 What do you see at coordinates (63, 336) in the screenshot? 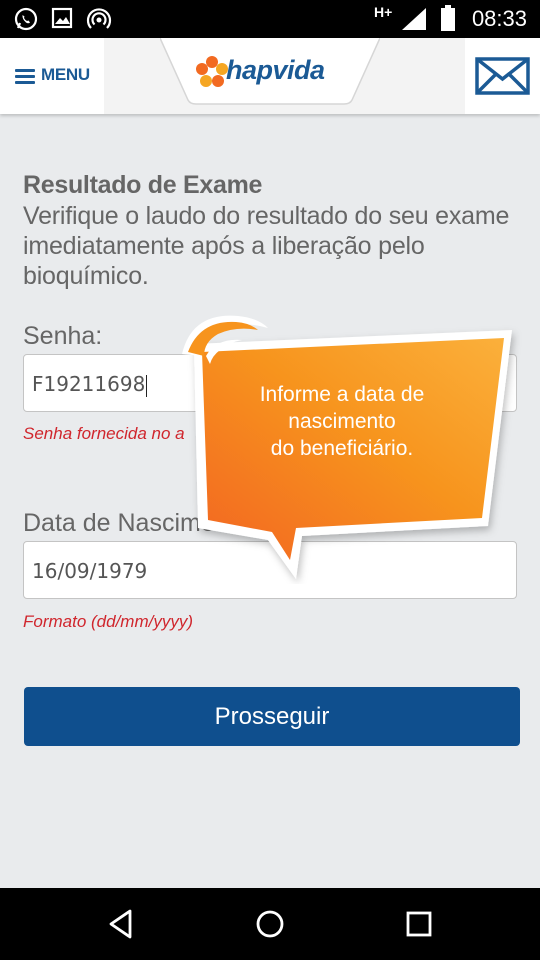
I see `senha-label: Senha:` at bounding box center [63, 336].